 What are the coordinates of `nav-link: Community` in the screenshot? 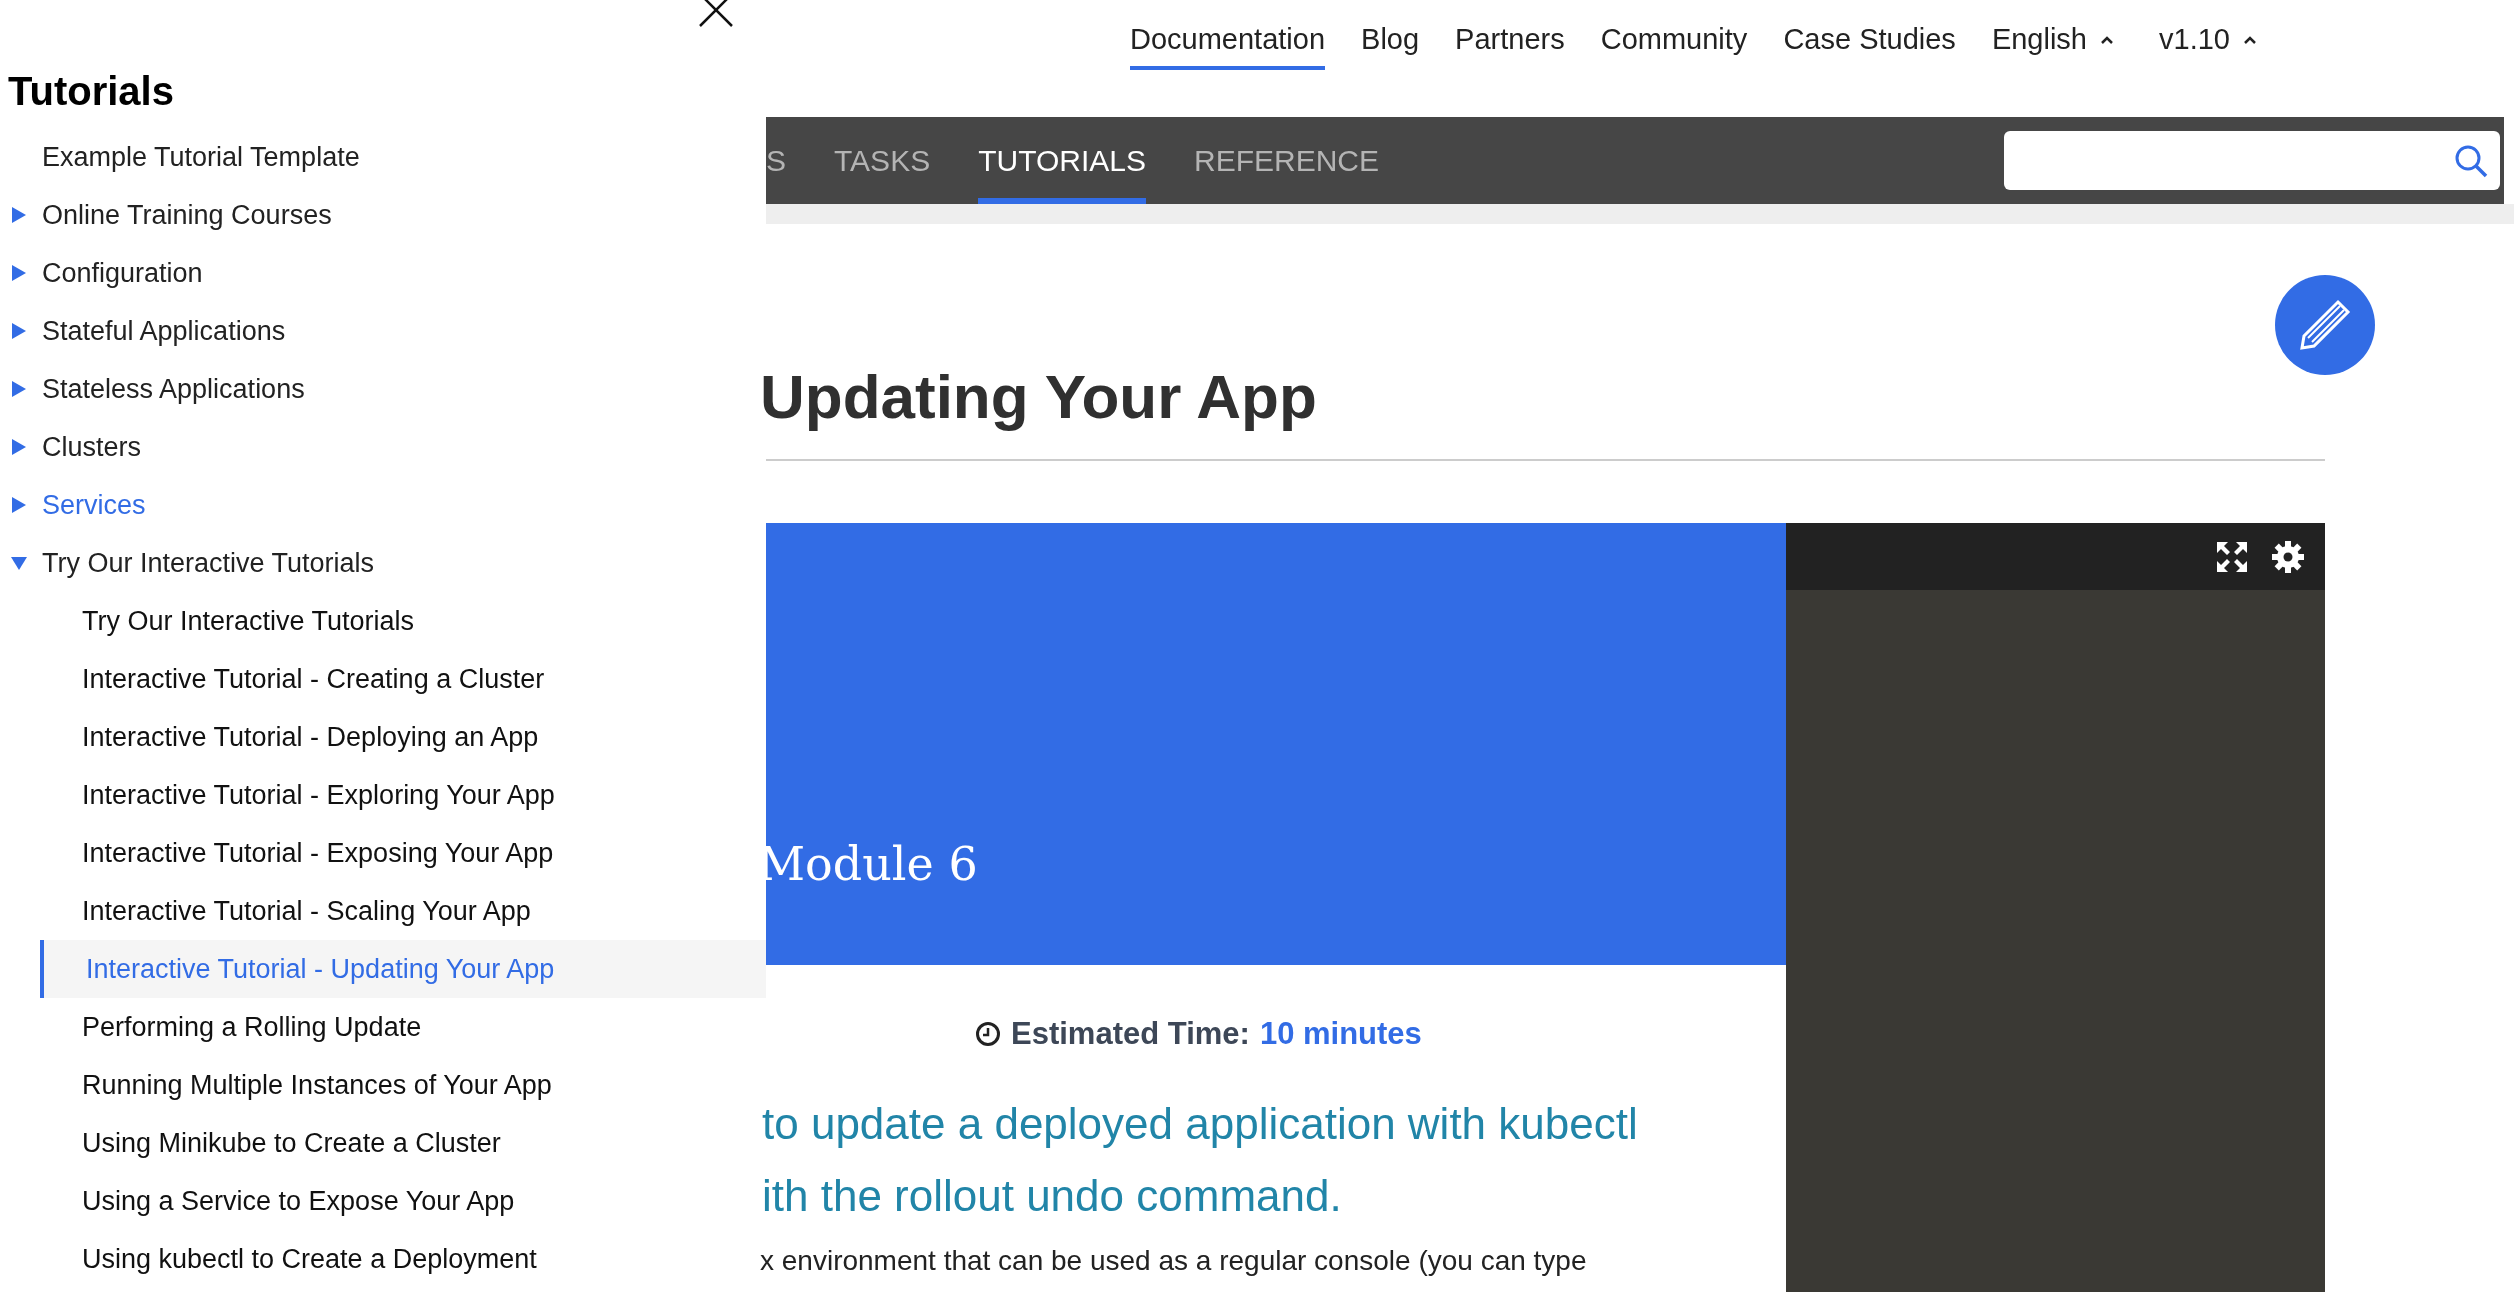 It's located at (1674, 44).